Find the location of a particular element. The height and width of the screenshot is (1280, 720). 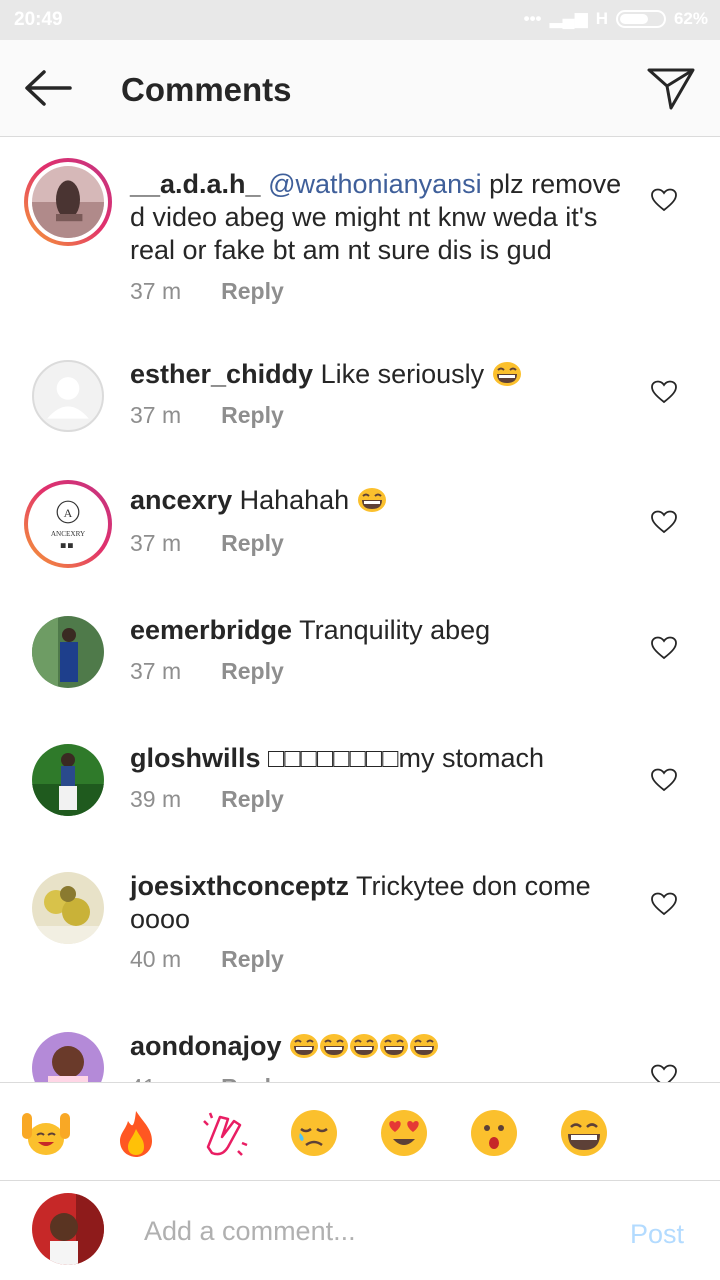

signal-icon: ▂▄▆ is located at coordinates (568, 18).